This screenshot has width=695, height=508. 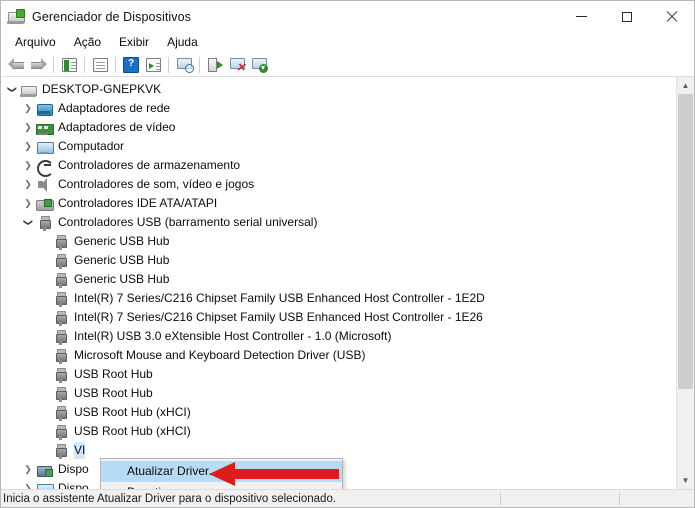 I want to click on list-view-icon, so click(x=100, y=64).